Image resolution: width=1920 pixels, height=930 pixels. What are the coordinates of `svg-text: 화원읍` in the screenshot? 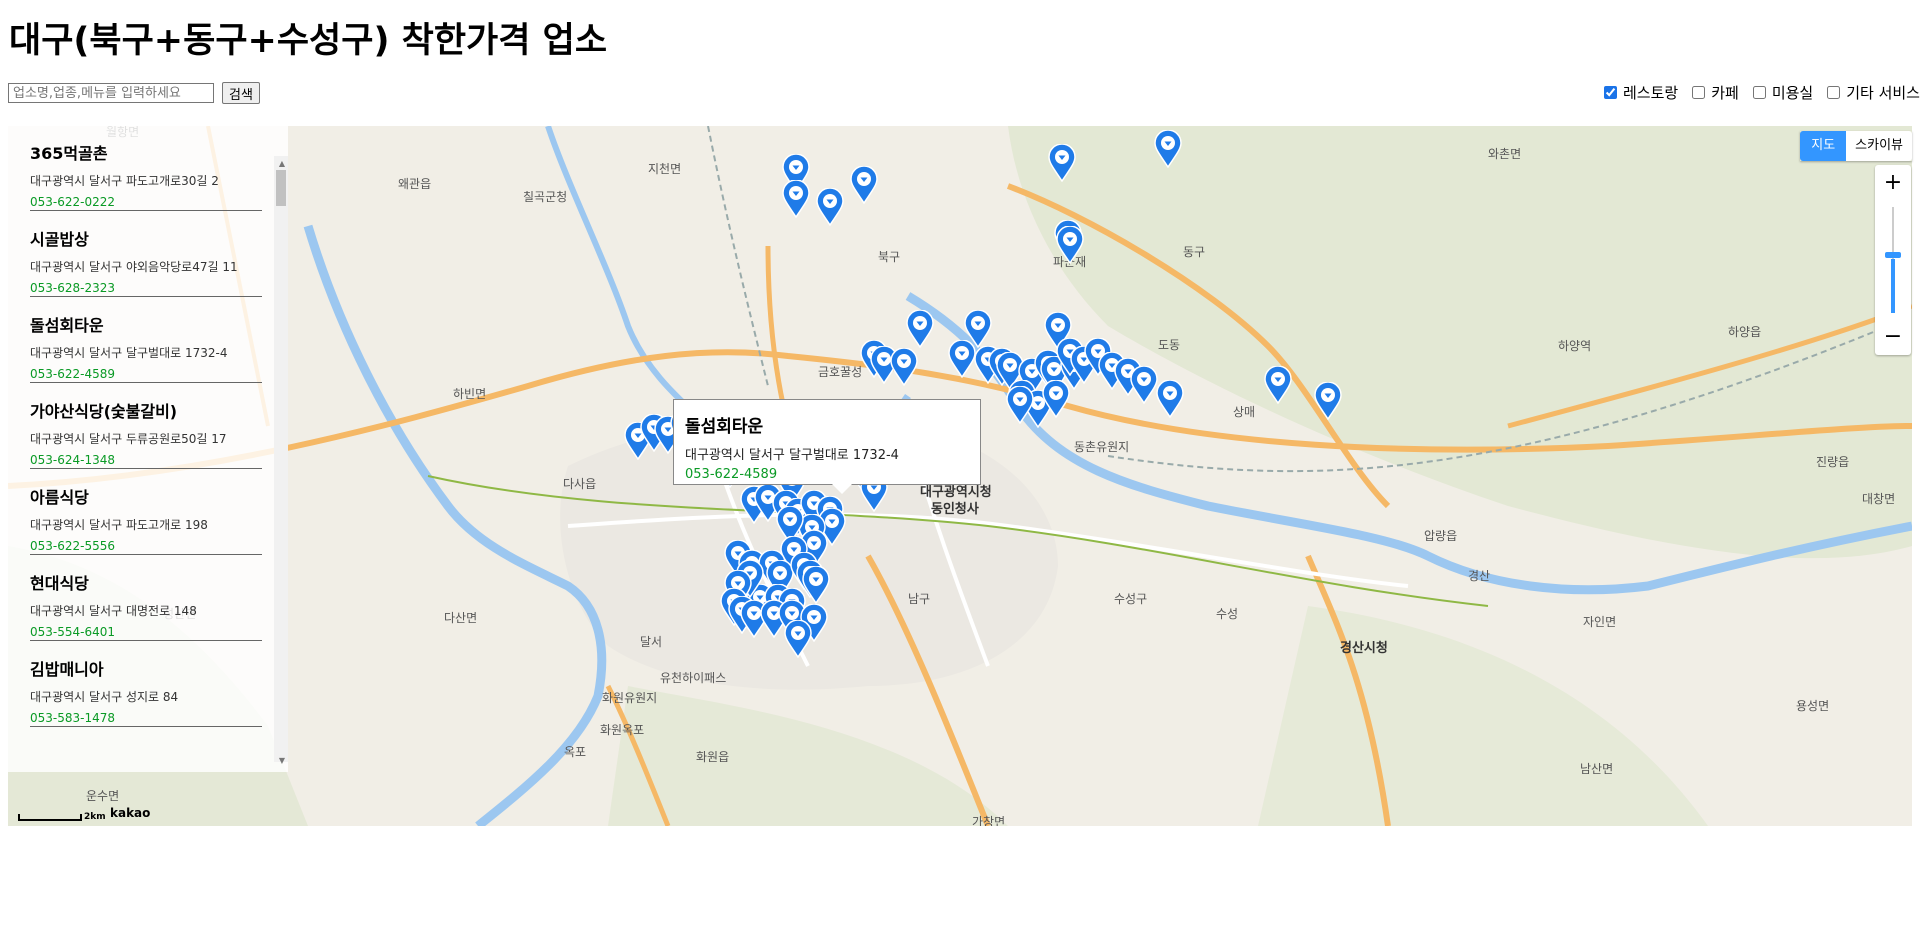 It's located at (712, 757).